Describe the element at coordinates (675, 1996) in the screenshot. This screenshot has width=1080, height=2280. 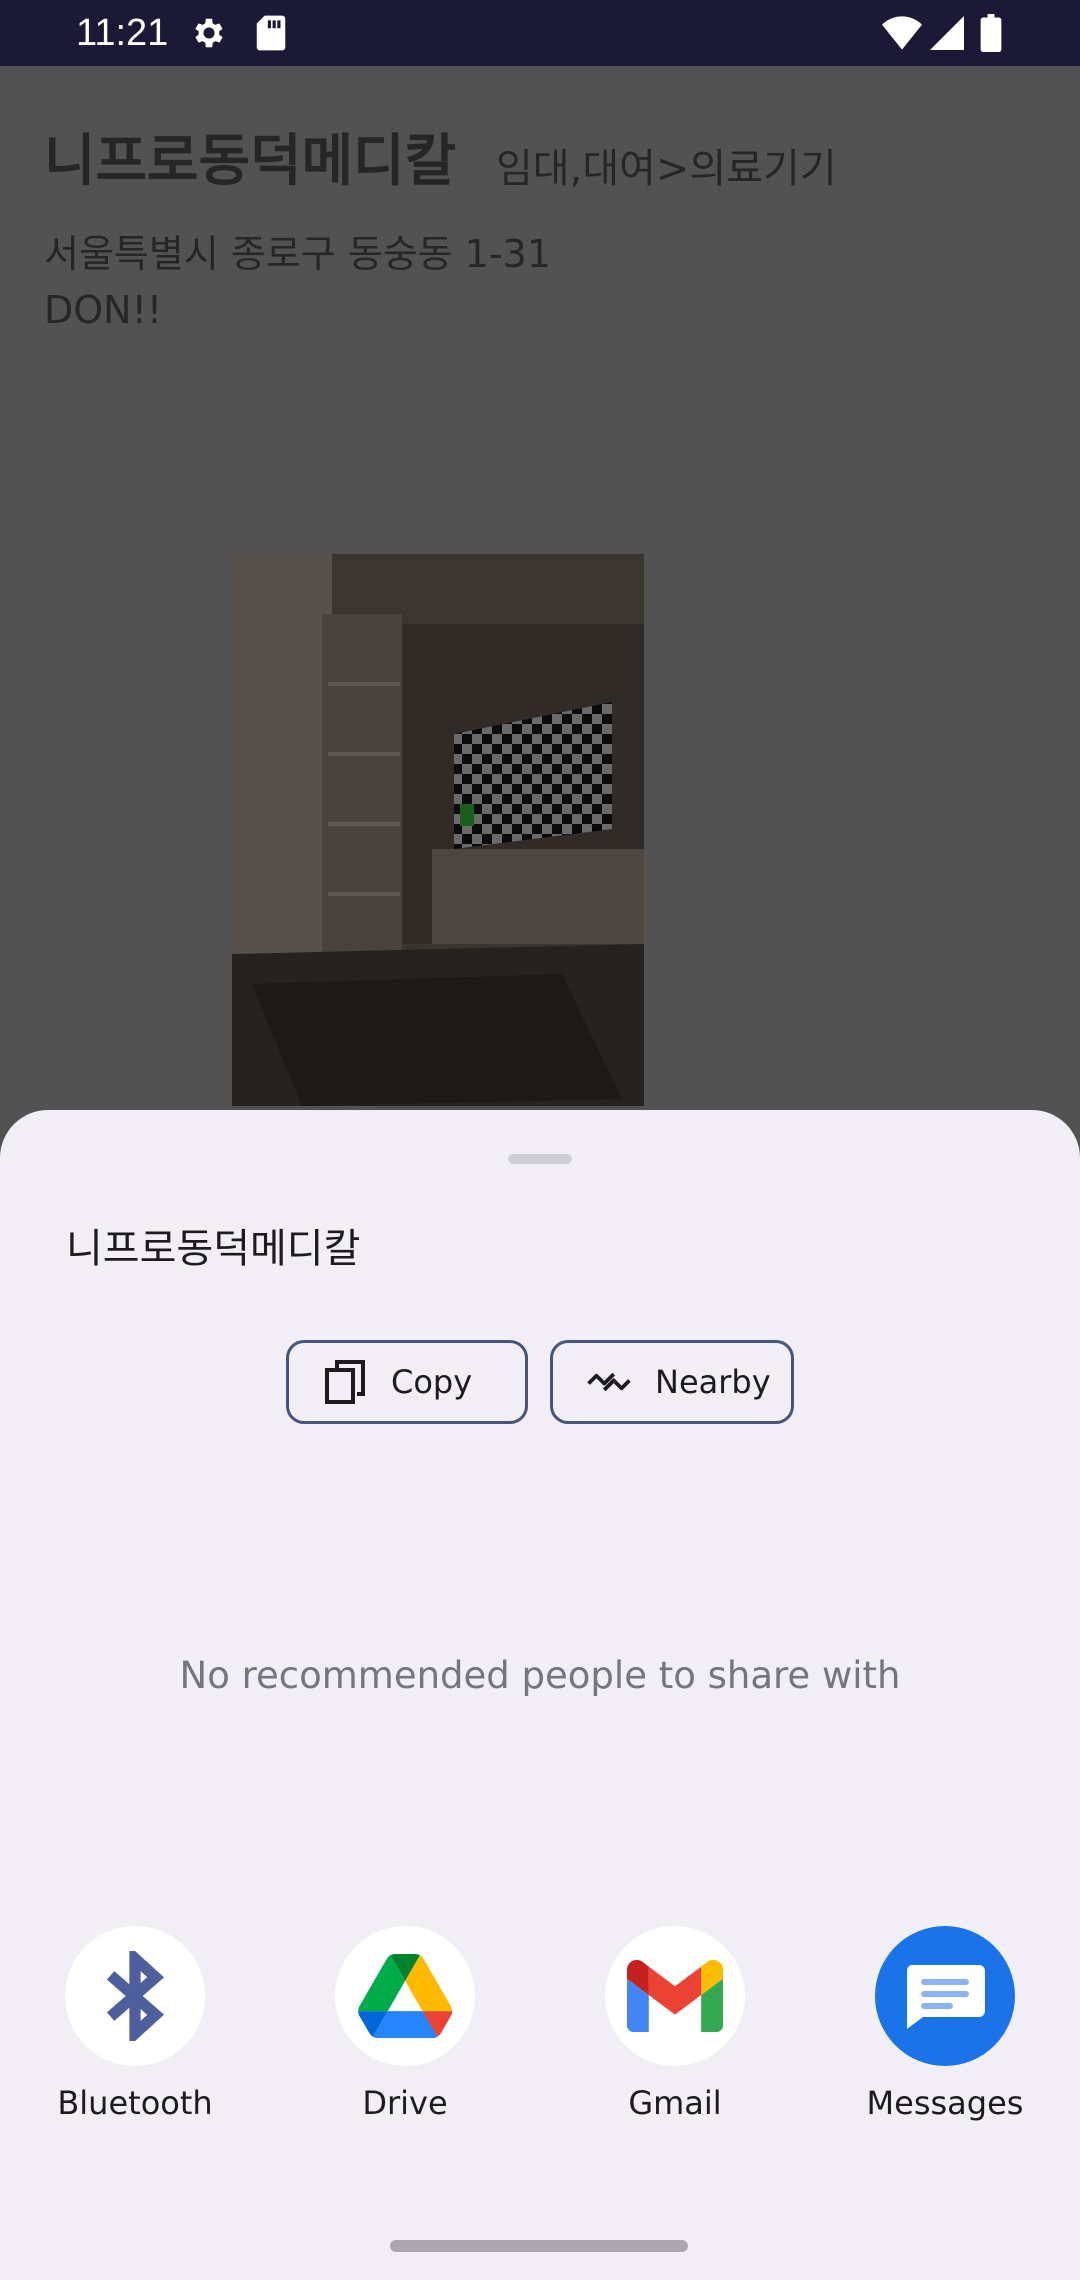
I see `gmail-icon` at that location.